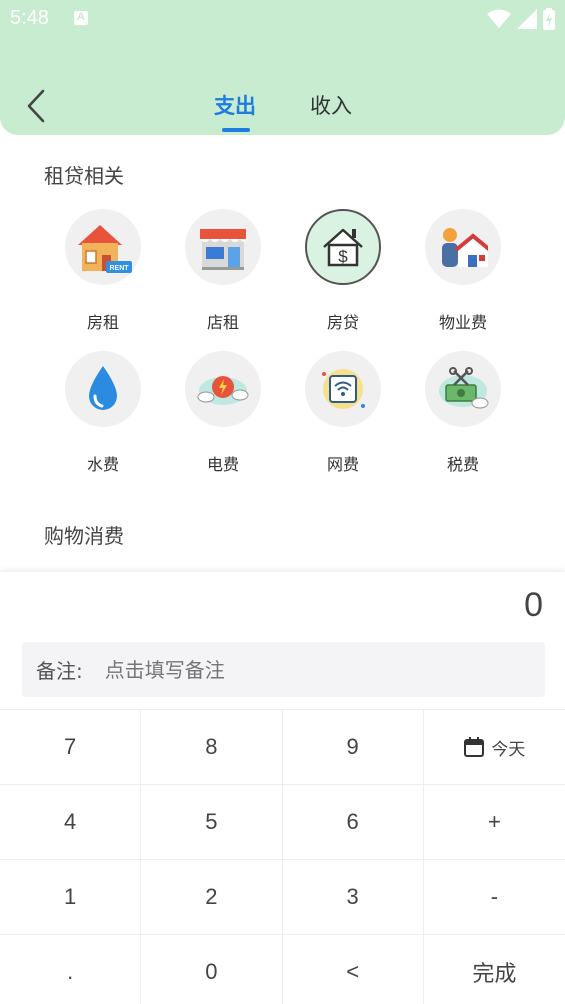 This screenshot has height=1004, width=565. I want to click on status-icons, so click(521, 19).